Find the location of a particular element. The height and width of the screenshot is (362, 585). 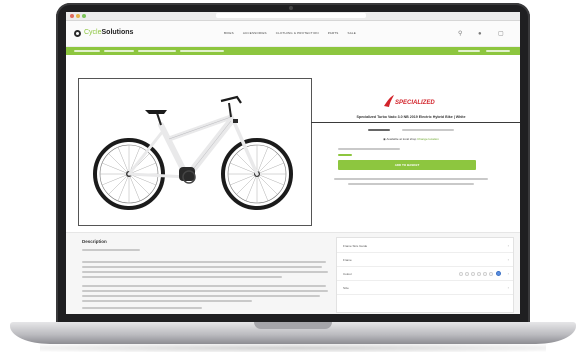

logo-icon is located at coordinates (77, 33).